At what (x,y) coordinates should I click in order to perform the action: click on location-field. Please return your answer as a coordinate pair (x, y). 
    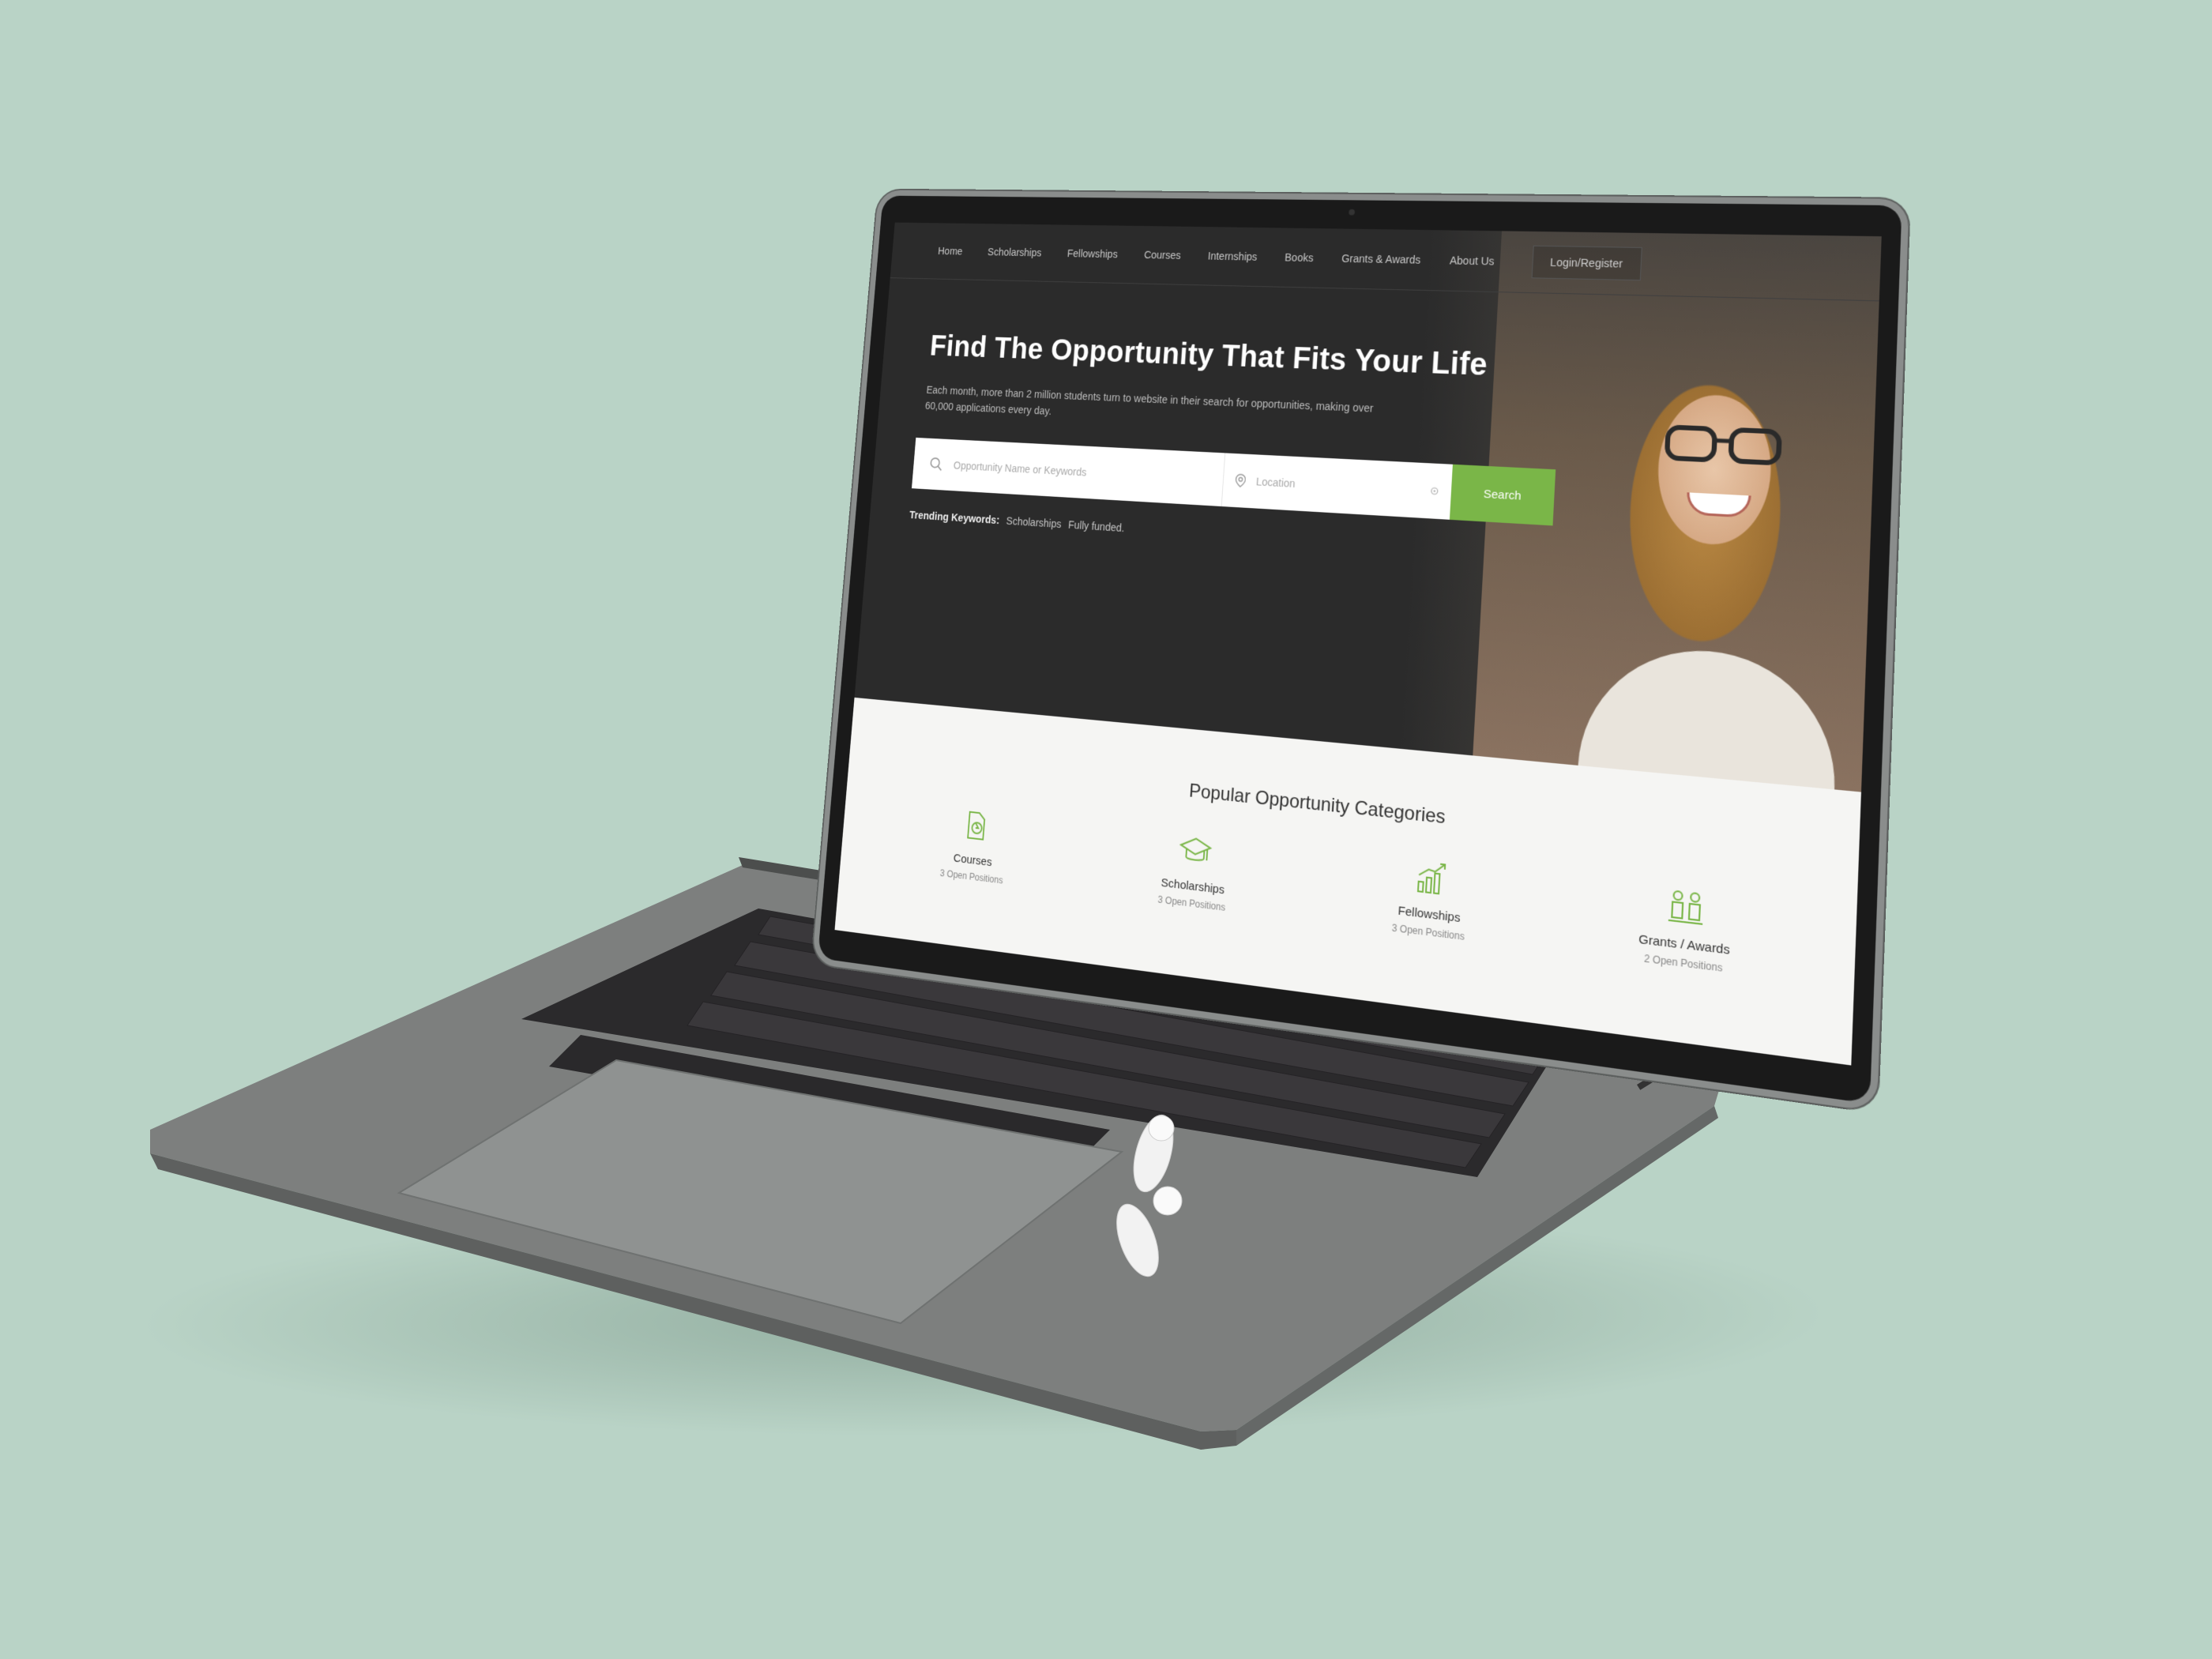
    Looking at the image, I should click on (1338, 486).